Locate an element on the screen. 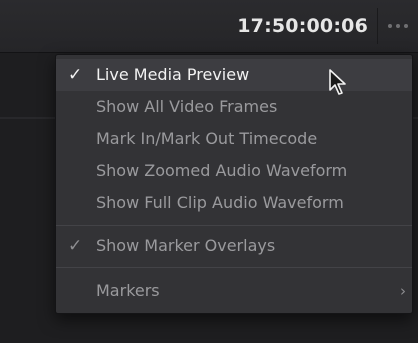  menu-item-label: Markers is located at coordinates (128, 290).